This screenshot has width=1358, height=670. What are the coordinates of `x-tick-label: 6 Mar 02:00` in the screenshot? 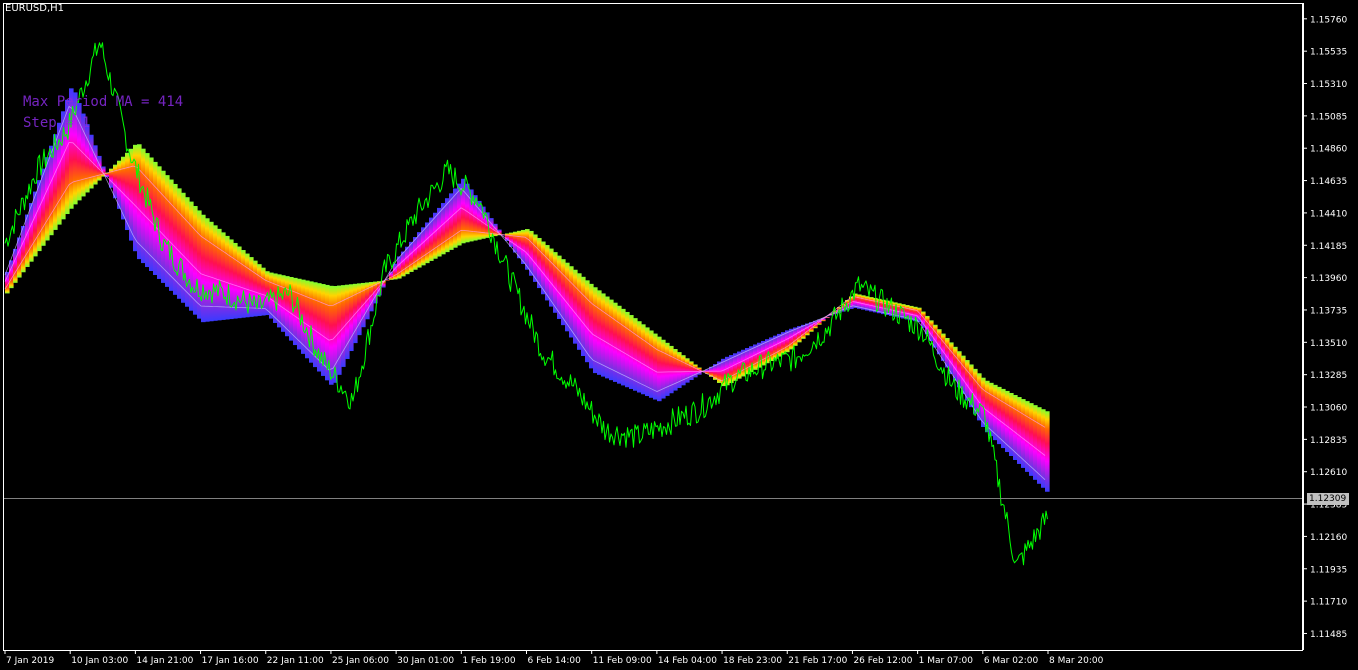 It's located at (1011, 661).